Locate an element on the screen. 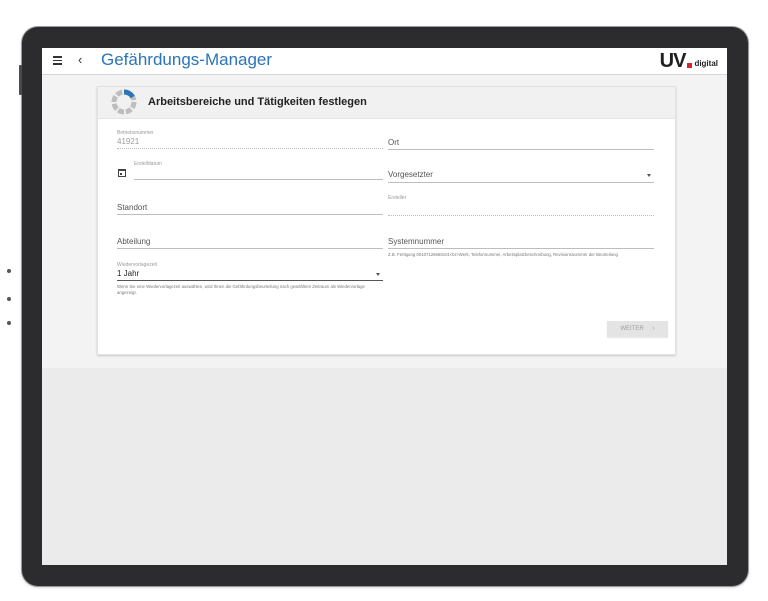 The image size is (768, 601). standort-field: Standort is located at coordinates (132, 207).